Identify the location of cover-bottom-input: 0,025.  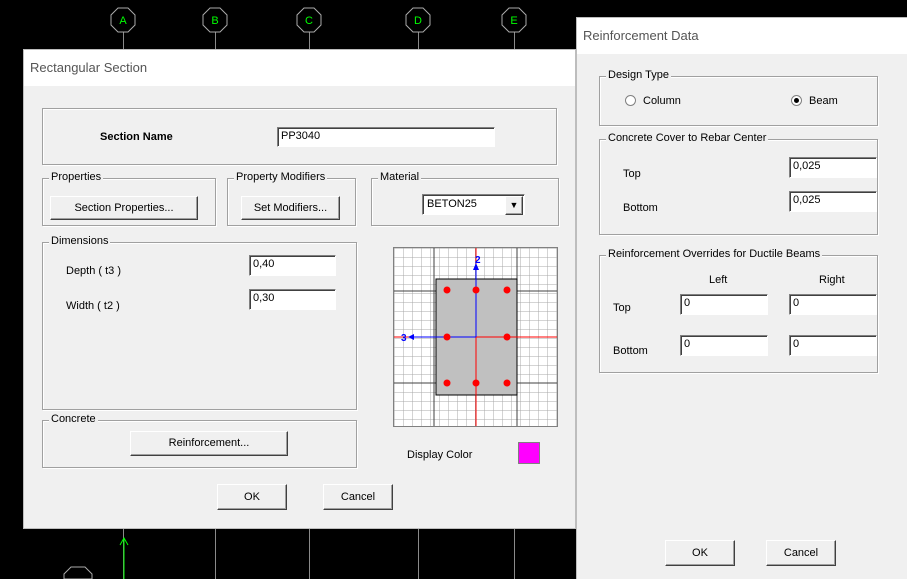
(833, 201).